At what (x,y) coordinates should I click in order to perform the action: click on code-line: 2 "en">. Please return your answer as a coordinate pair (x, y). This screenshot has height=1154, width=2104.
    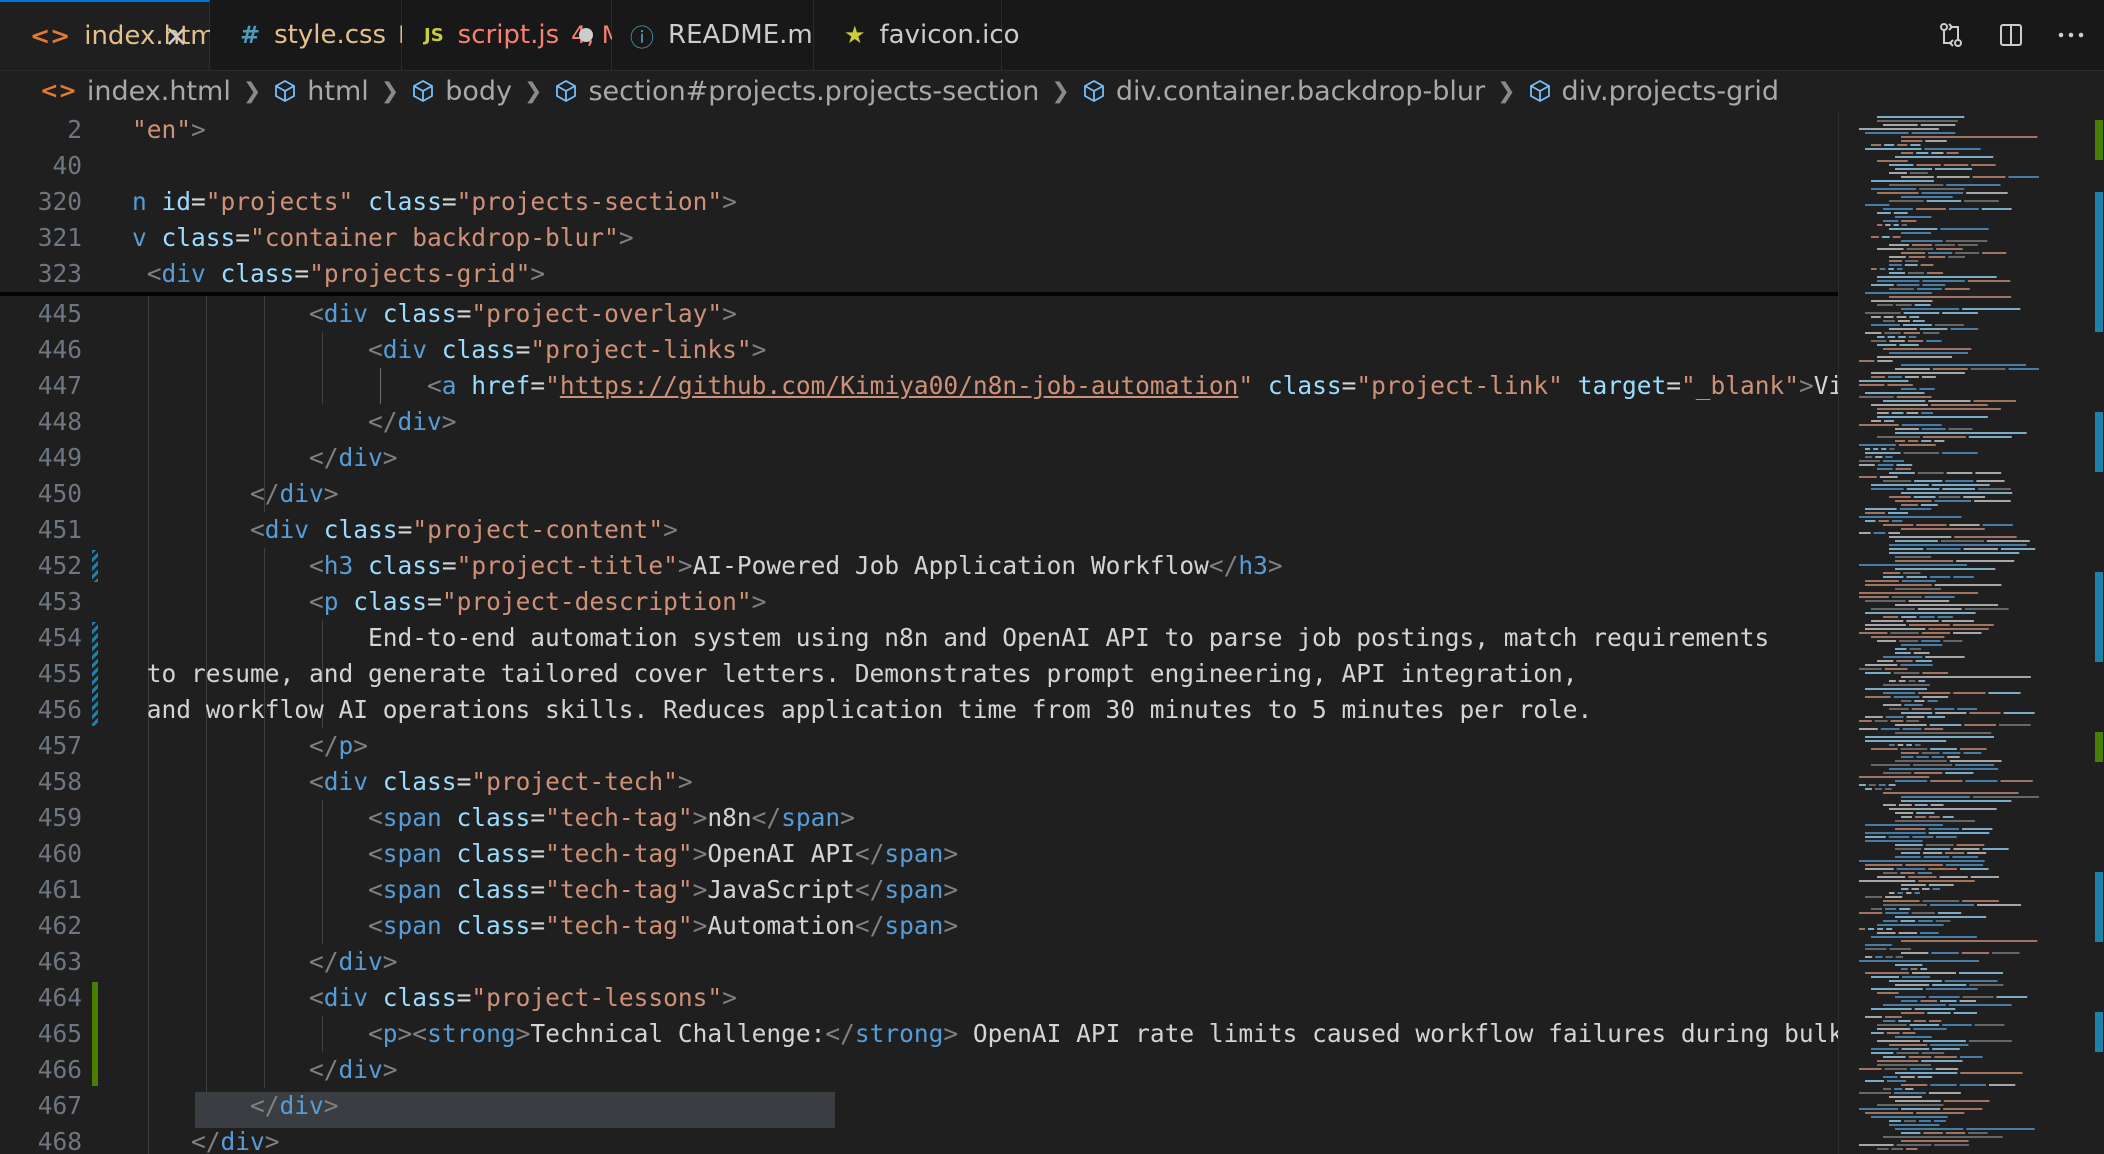
    Looking at the image, I should click on (919, 130).